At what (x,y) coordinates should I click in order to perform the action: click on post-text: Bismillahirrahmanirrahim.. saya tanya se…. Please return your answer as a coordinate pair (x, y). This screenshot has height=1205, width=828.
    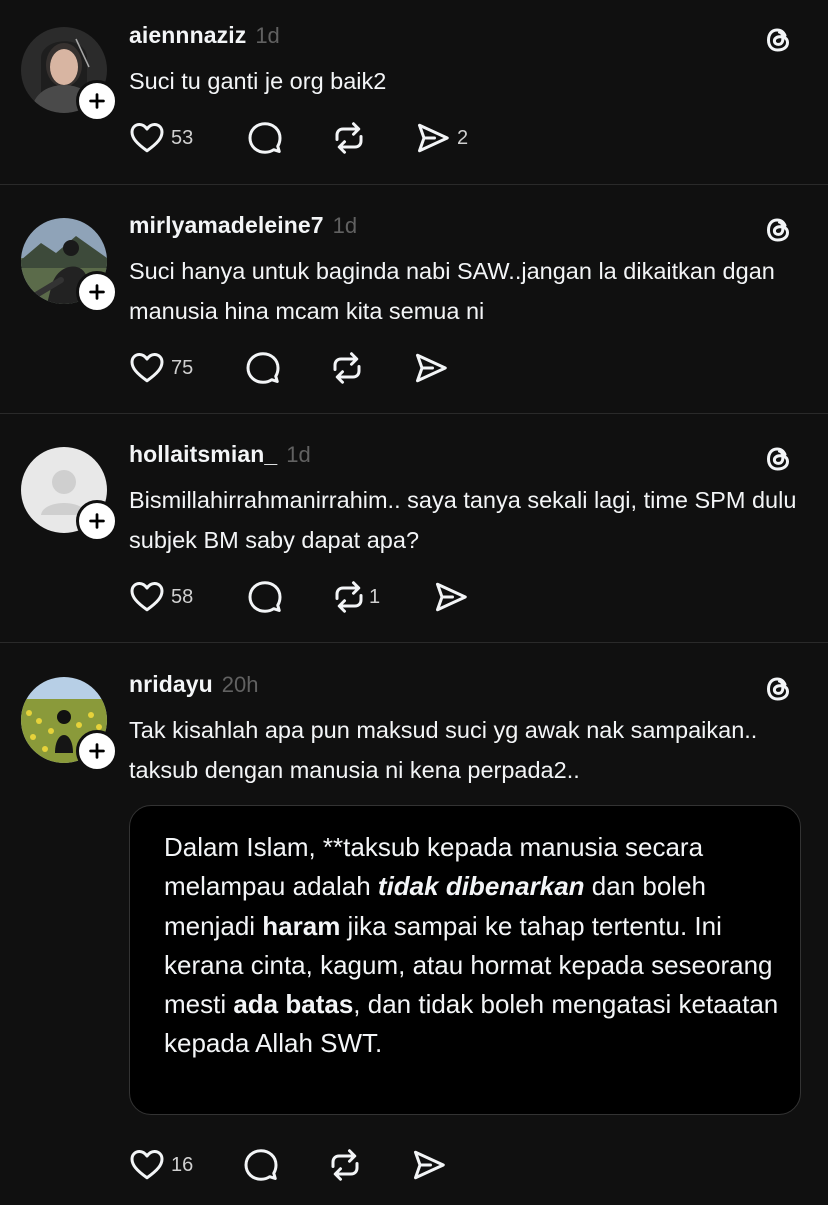
    Looking at the image, I should click on (463, 520).